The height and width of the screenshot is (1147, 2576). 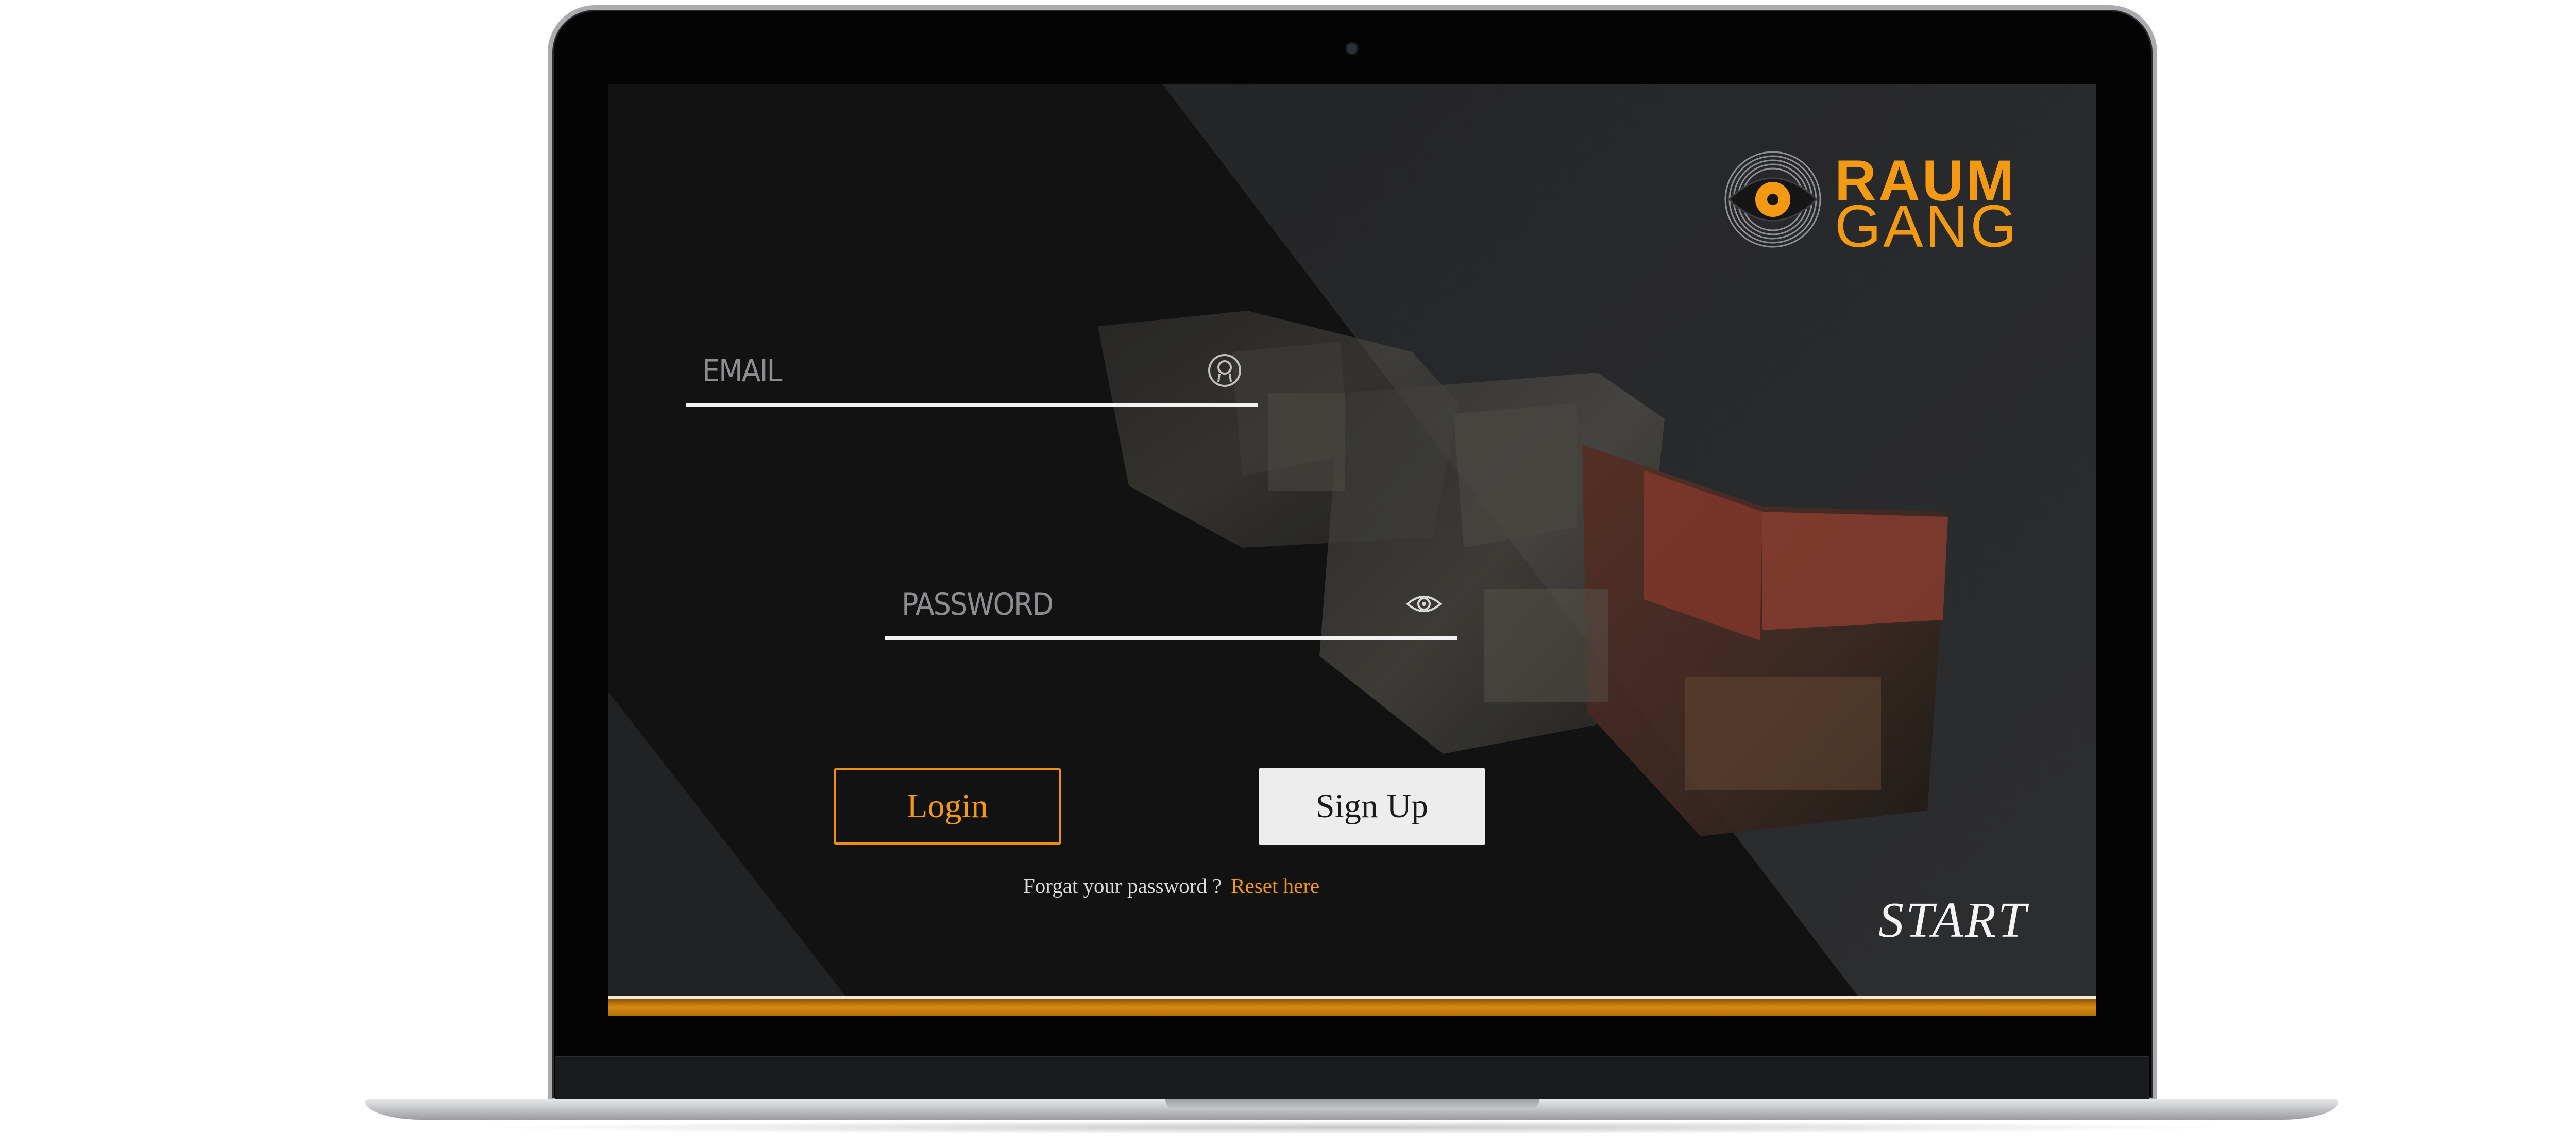 I want to click on webcam, so click(x=1352, y=49).